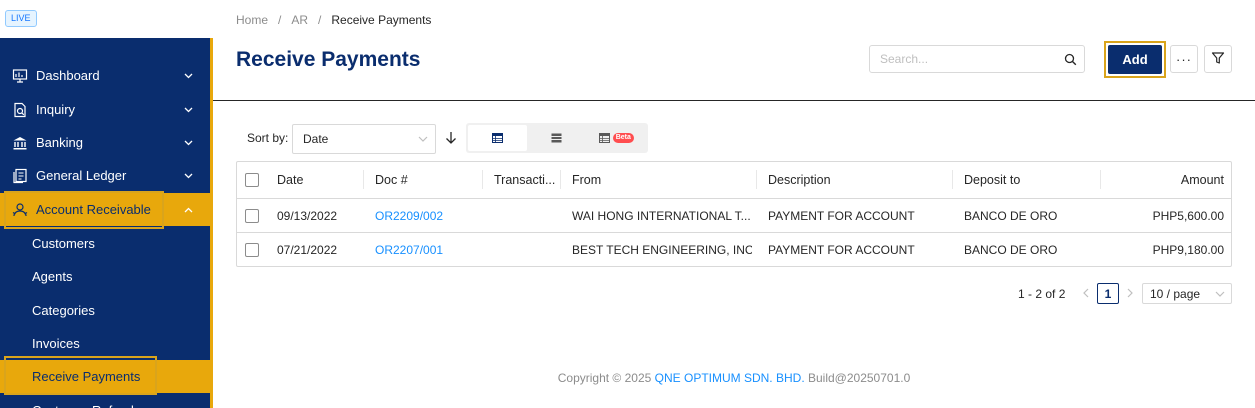 The height and width of the screenshot is (408, 1255). What do you see at coordinates (20, 143) in the screenshot?
I see `bank-icon` at bounding box center [20, 143].